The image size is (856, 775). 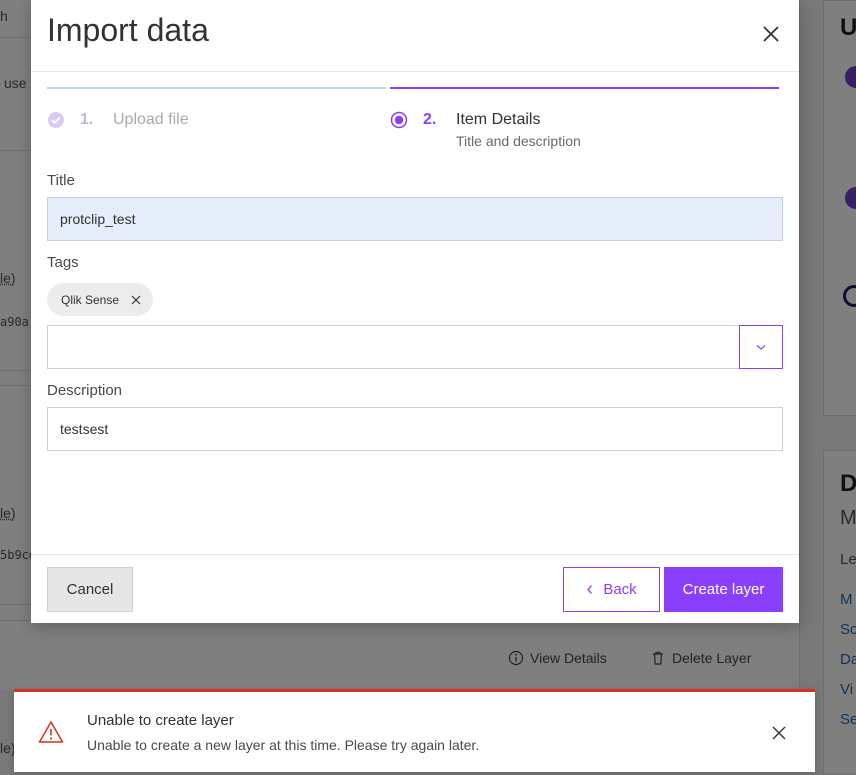 I want to click on tags-combobox, so click(x=415, y=347).